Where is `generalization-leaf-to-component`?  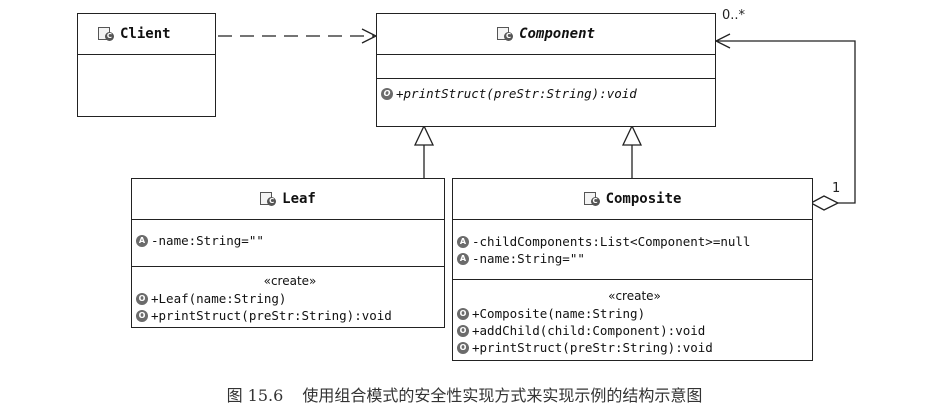 generalization-leaf-to-component is located at coordinates (424, 151).